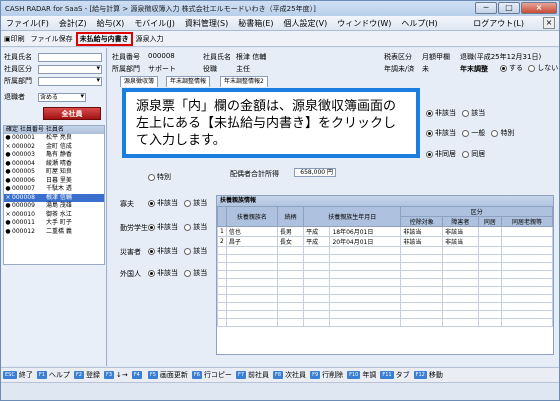 Image resolution: width=560 pixels, height=401 pixels. Describe the element at coordinates (255, 23) in the screenshot. I see `menu-secretary: 秘書箱(E)` at that location.